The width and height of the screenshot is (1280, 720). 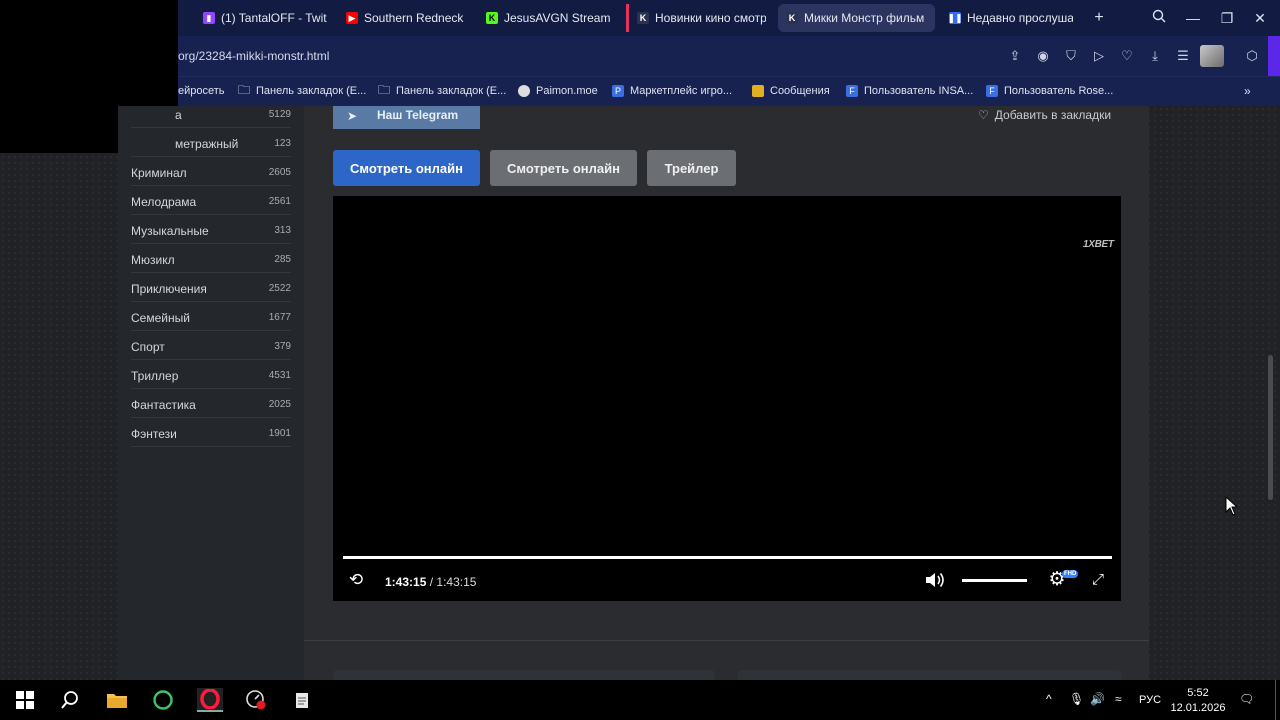 What do you see at coordinates (1070, 574) in the screenshot?
I see `quality-badge: FHD` at bounding box center [1070, 574].